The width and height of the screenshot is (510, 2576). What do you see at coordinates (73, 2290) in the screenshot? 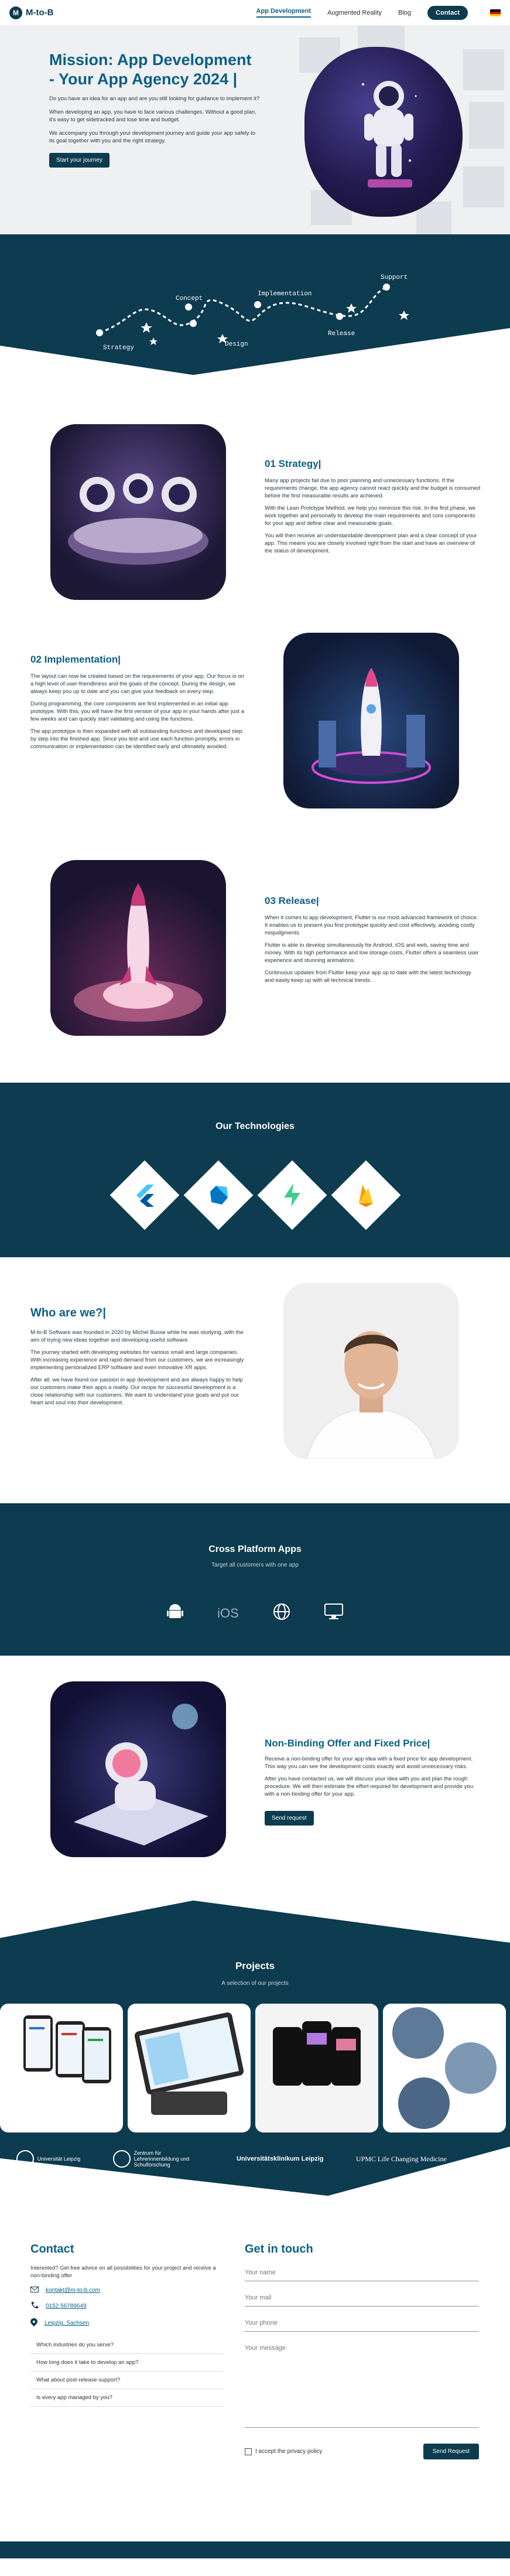
I see `email-link: kontakt@m-to-b.com` at bounding box center [73, 2290].